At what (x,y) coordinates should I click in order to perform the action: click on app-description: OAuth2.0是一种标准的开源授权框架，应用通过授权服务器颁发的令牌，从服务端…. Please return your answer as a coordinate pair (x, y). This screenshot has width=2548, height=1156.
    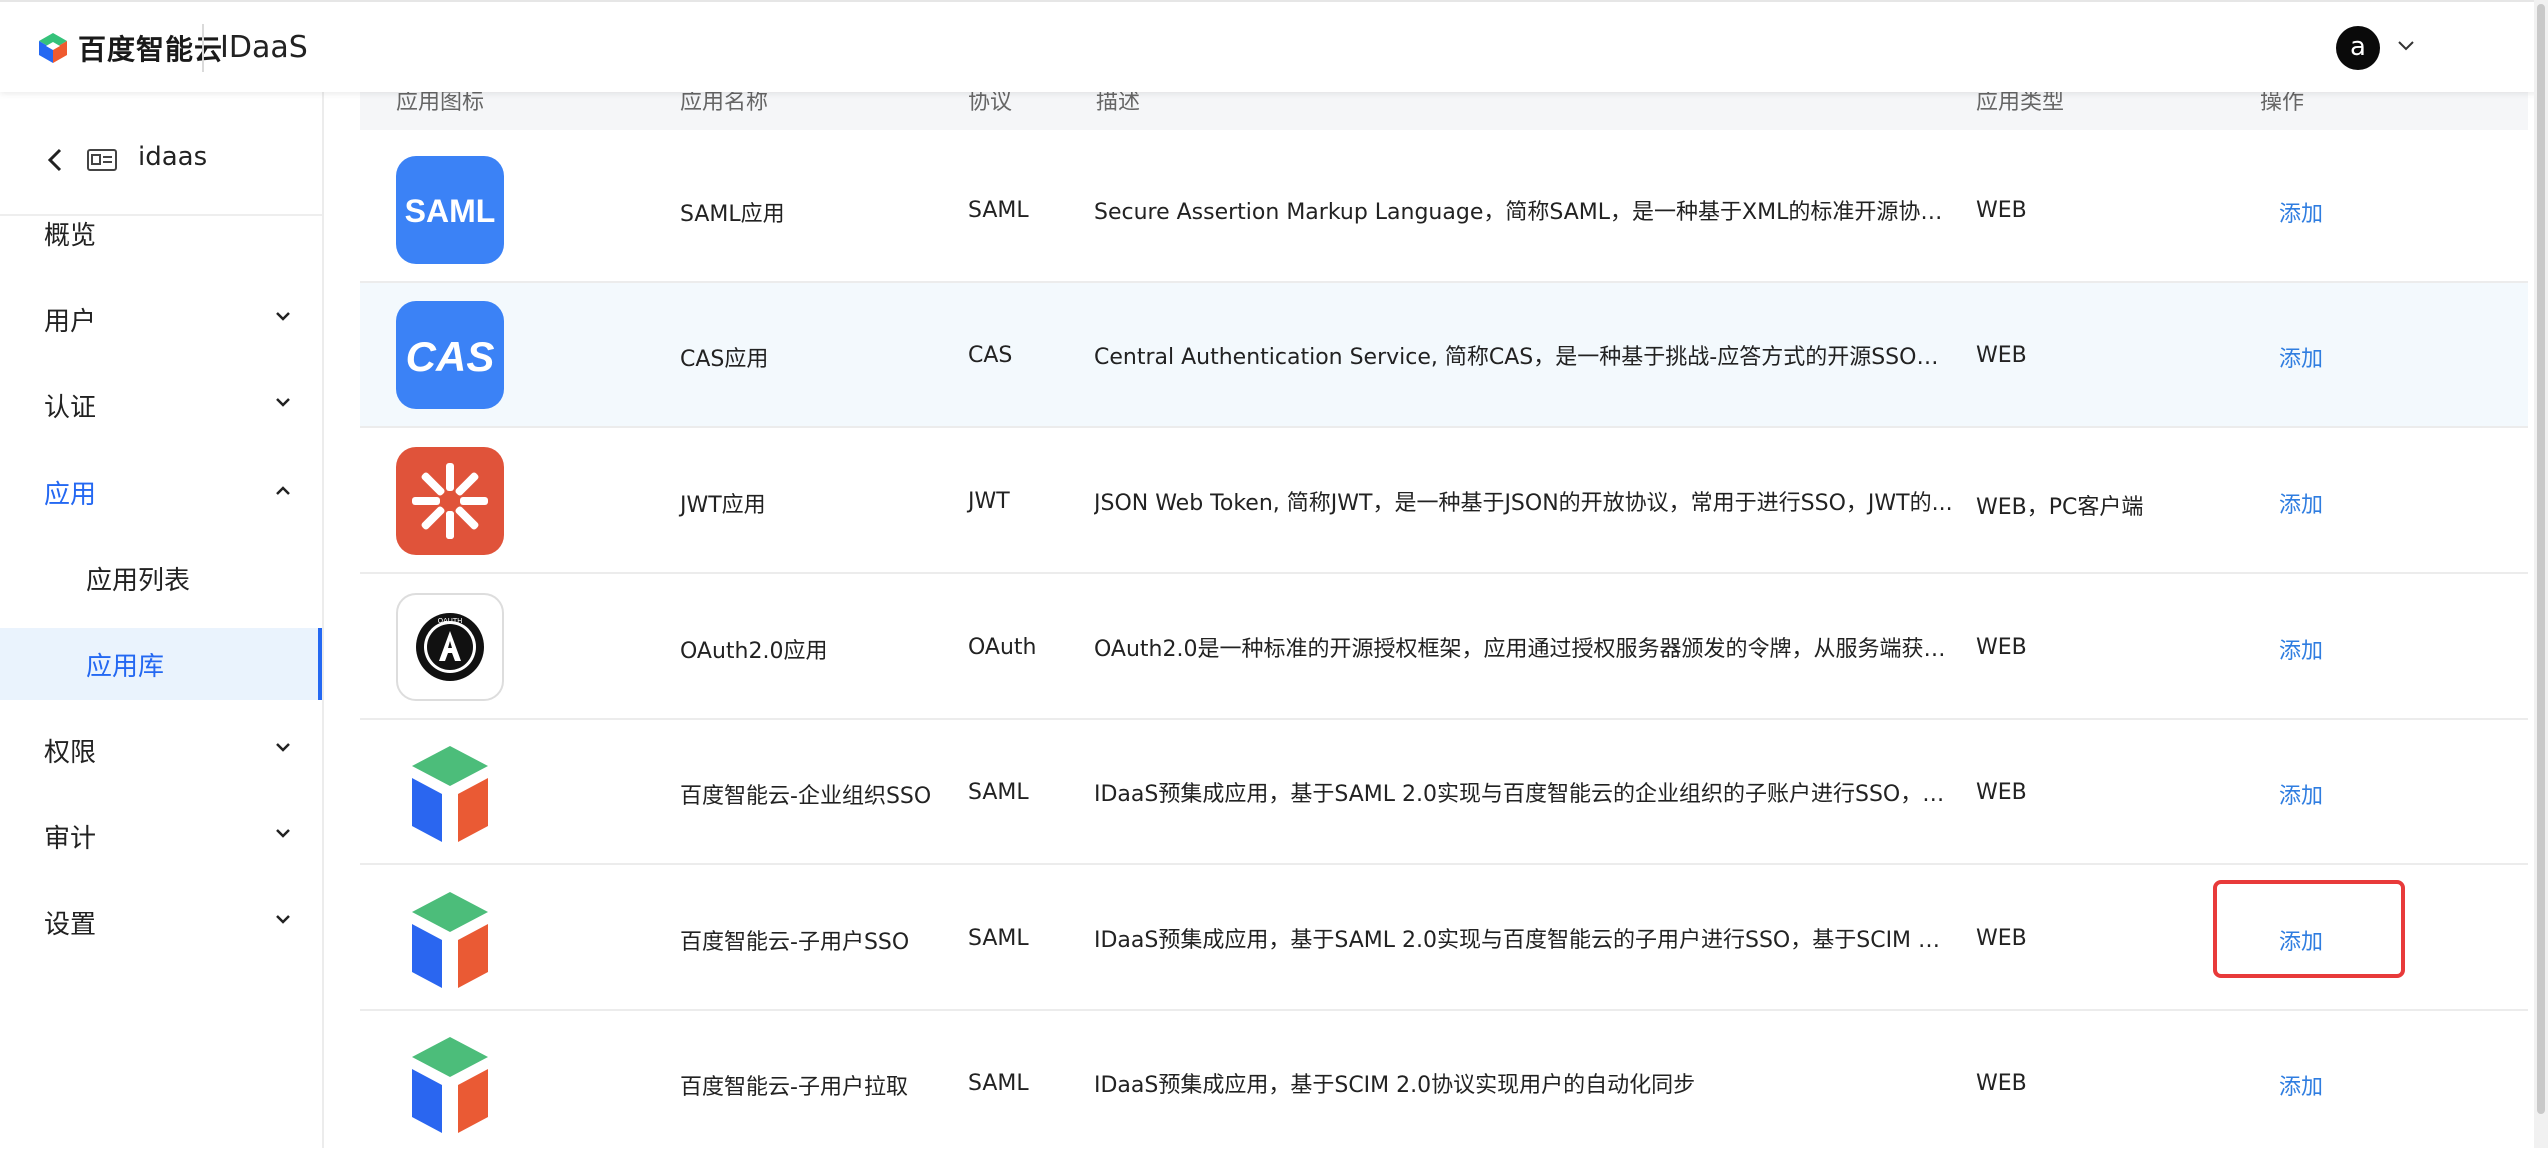
    Looking at the image, I should click on (1524, 649).